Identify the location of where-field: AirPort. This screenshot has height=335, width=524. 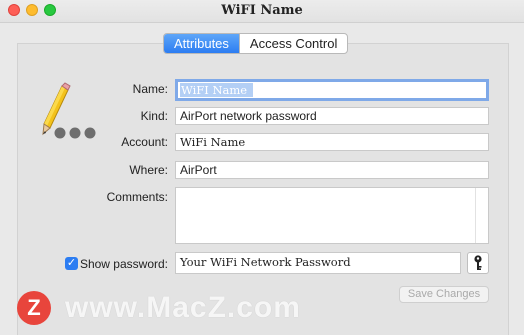
(332, 170).